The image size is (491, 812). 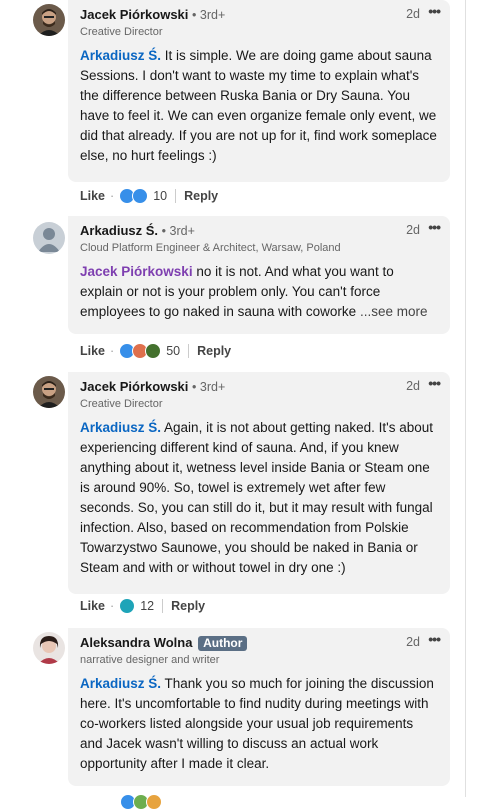 I want to click on reaction-count: 50, so click(x=173, y=351).